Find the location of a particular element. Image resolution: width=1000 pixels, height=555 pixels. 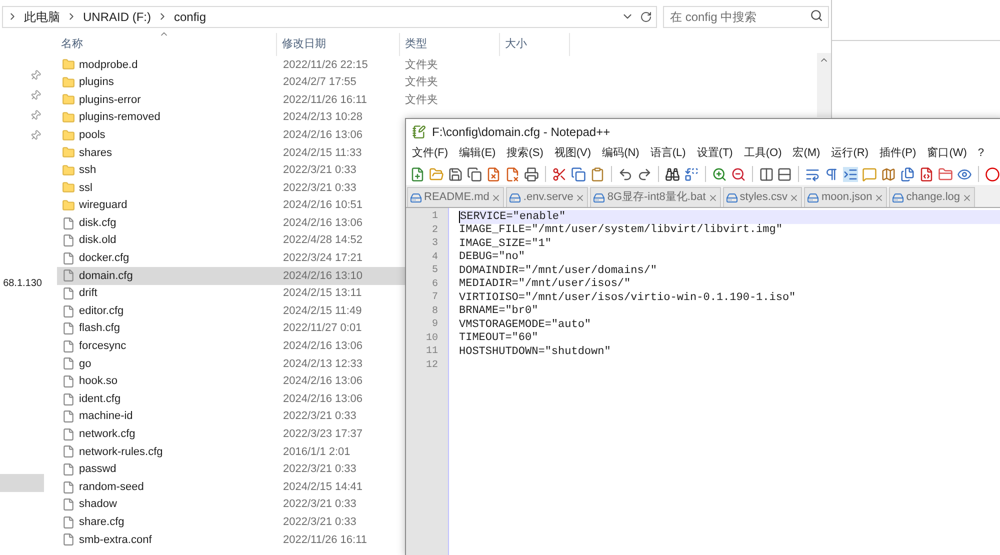

replace-icon is located at coordinates (691, 174).